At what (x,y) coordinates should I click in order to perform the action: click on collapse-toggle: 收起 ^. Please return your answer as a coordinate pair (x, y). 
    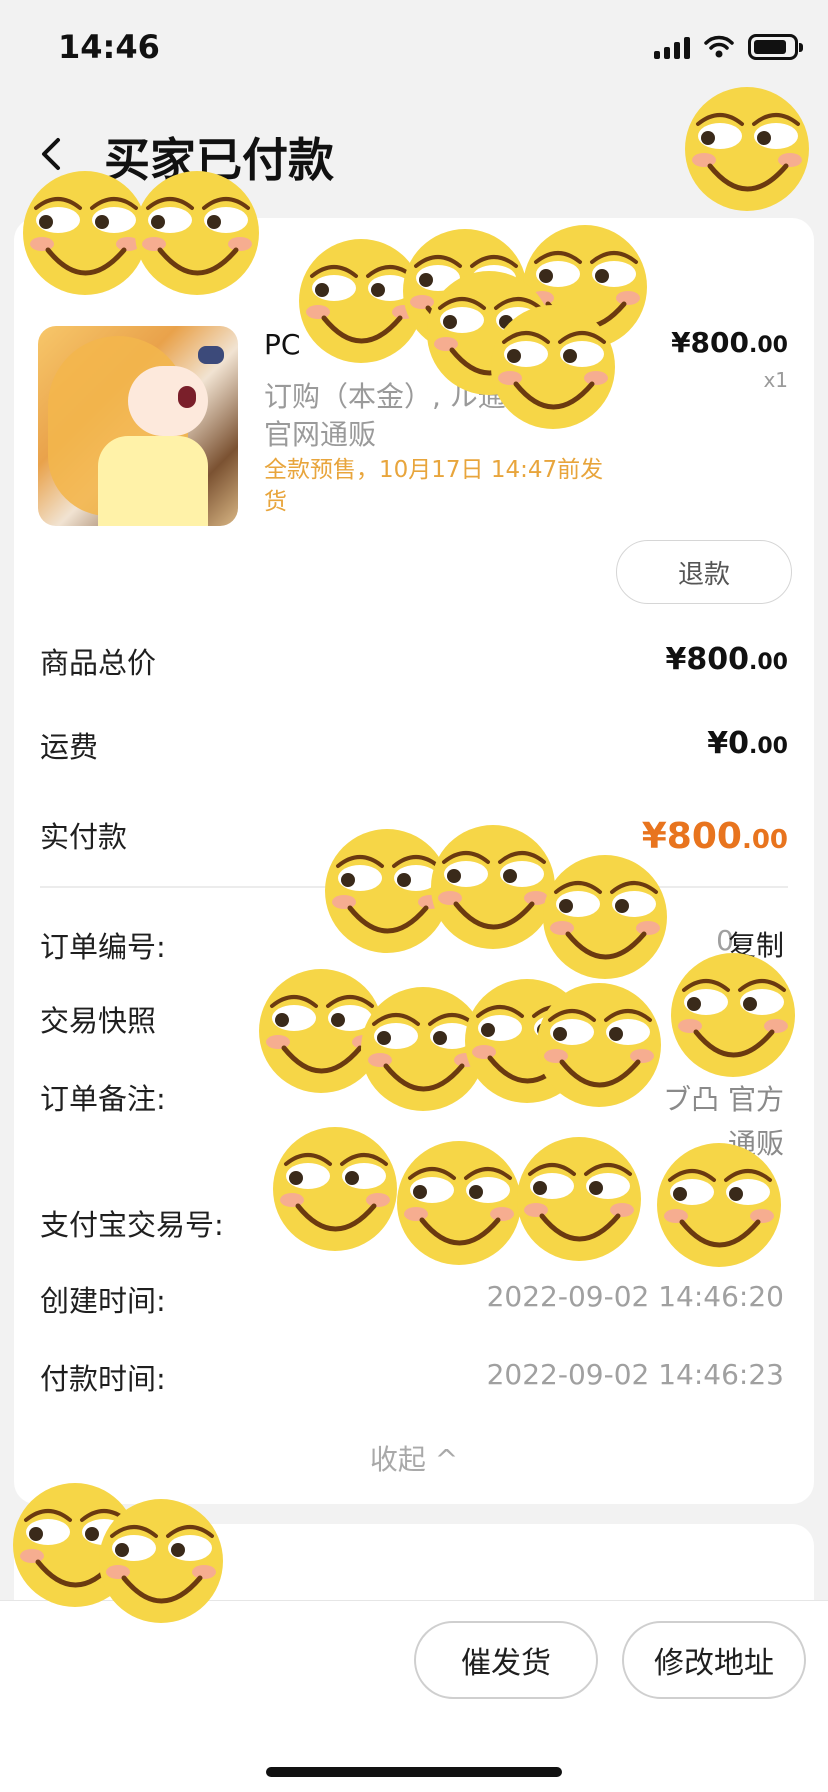
    Looking at the image, I should click on (414, 1458).